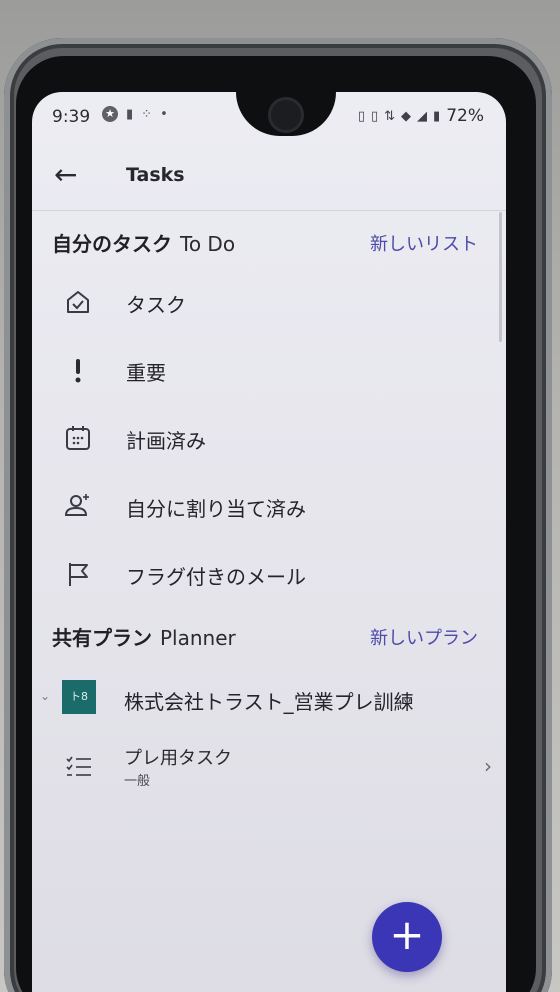 The image size is (560, 992). What do you see at coordinates (272, 438) in the screenshot?
I see `list-item-planned: 計画済み` at bounding box center [272, 438].